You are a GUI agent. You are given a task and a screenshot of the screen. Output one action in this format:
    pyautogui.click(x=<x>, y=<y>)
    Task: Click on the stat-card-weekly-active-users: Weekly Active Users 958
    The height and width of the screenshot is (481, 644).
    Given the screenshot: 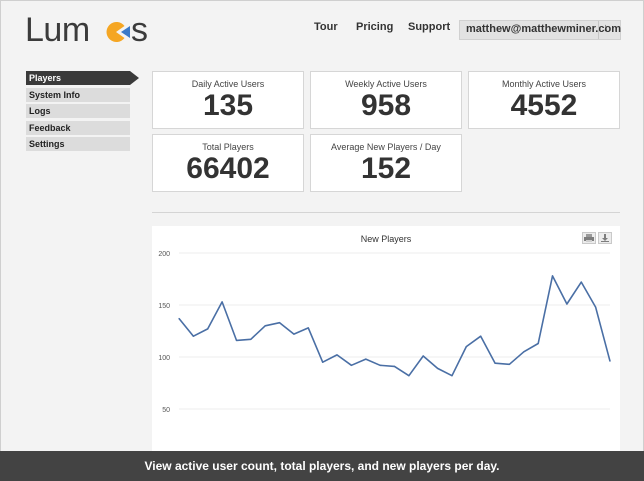 What is the action you would take?
    pyautogui.click(x=386, y=100)
    